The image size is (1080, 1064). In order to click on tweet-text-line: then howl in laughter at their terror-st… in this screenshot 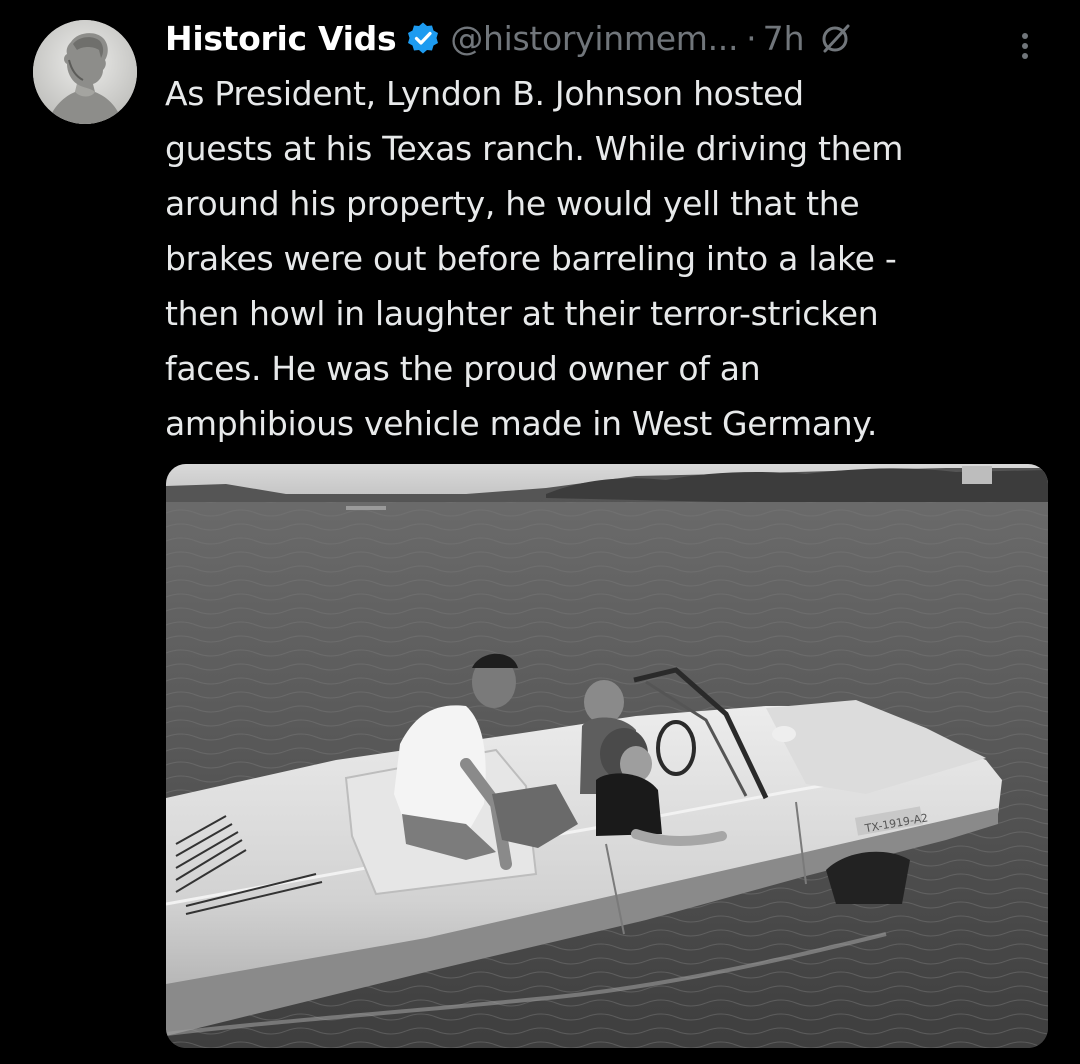, I will do `click(522, 313)`.